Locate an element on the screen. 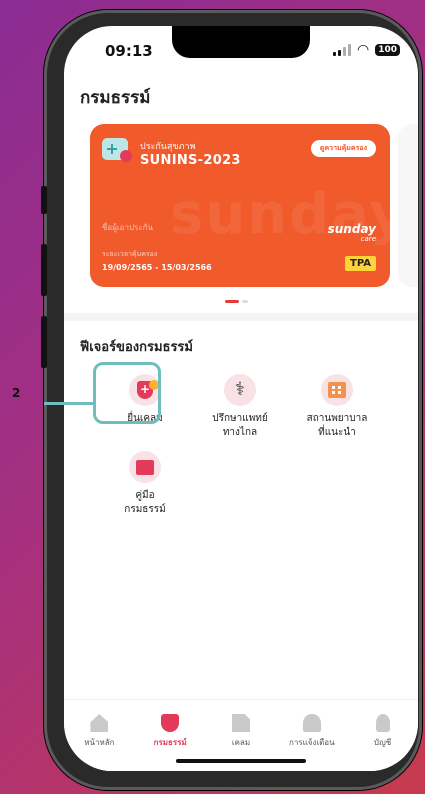 The image size is (425, 794). shield-icon is located at coordinates (170, 723).